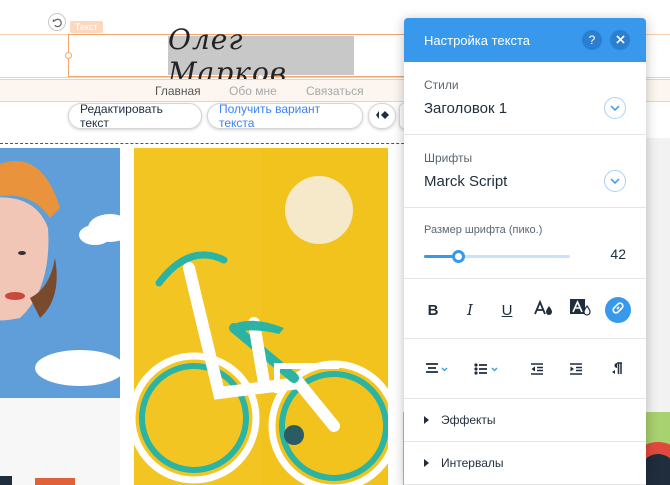 The image size is (670, 485). What do you see at coordinates (525, 463) in the screenshot?
I see `spacing-row: Интервалы` at bounding box center [525, 463].